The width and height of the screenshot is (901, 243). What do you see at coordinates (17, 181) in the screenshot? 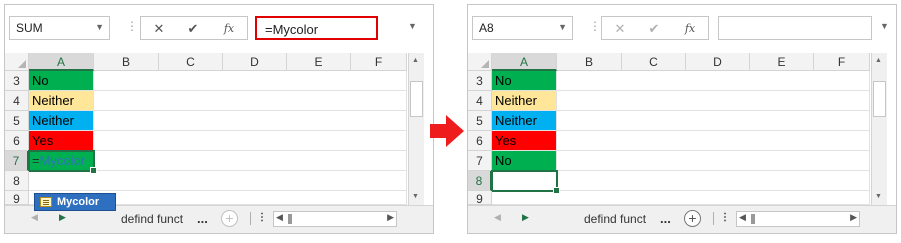
I see `row-header: 8` at bounding box center [17, 181].